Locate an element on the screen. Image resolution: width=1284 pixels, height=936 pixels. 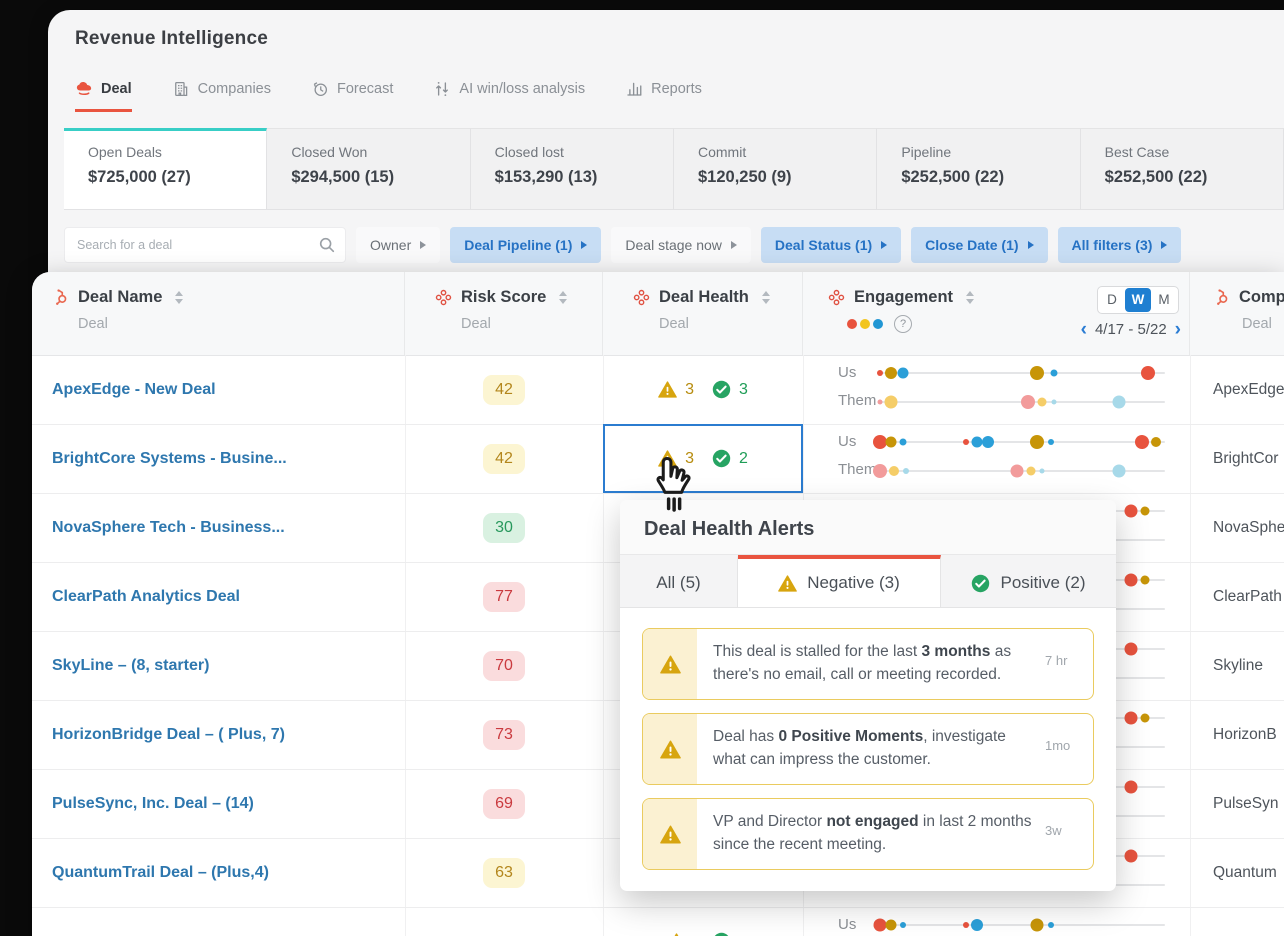
popup-tabs: All (5) Negative (3) Positive (2) is located at coordinates (868, 581).